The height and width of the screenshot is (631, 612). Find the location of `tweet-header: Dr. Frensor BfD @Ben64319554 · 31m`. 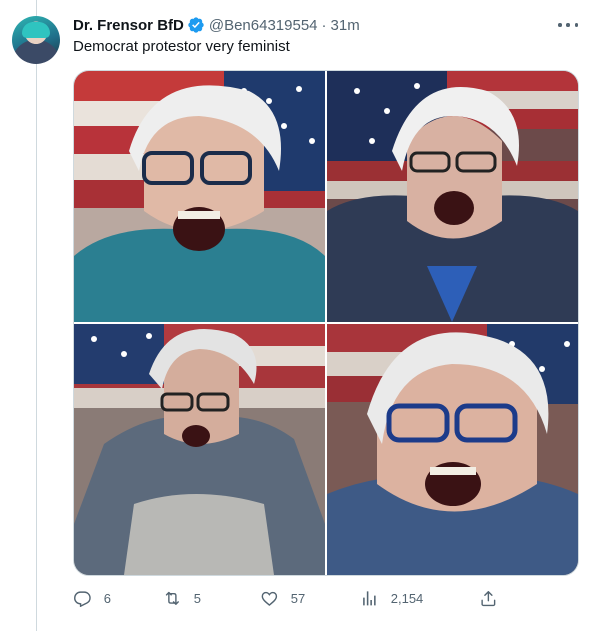

tweet-header: Dr. Frensor BfD @Ben64319554 · 31m is located at coordinates (216, 25).